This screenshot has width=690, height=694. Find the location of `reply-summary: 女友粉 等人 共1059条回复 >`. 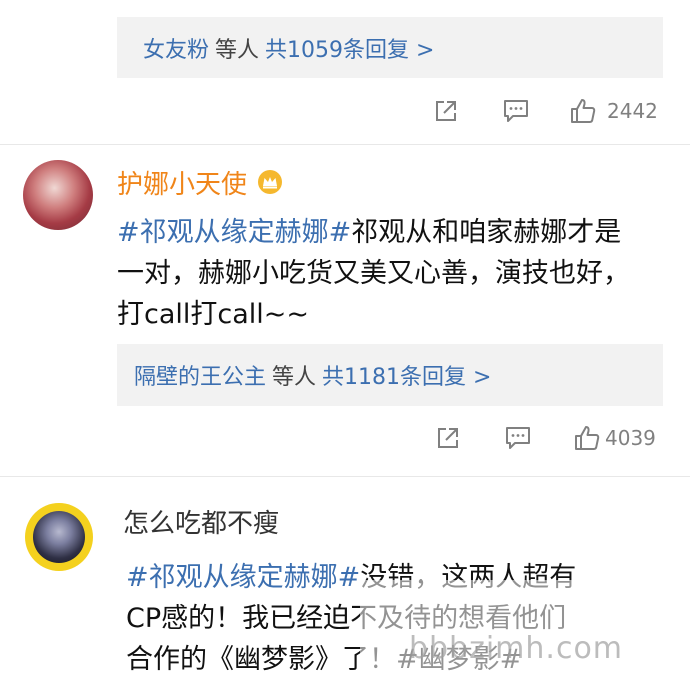

reply-summary: 女友粉 等人 共1059条回复 > is located at coordinates (390, 47).